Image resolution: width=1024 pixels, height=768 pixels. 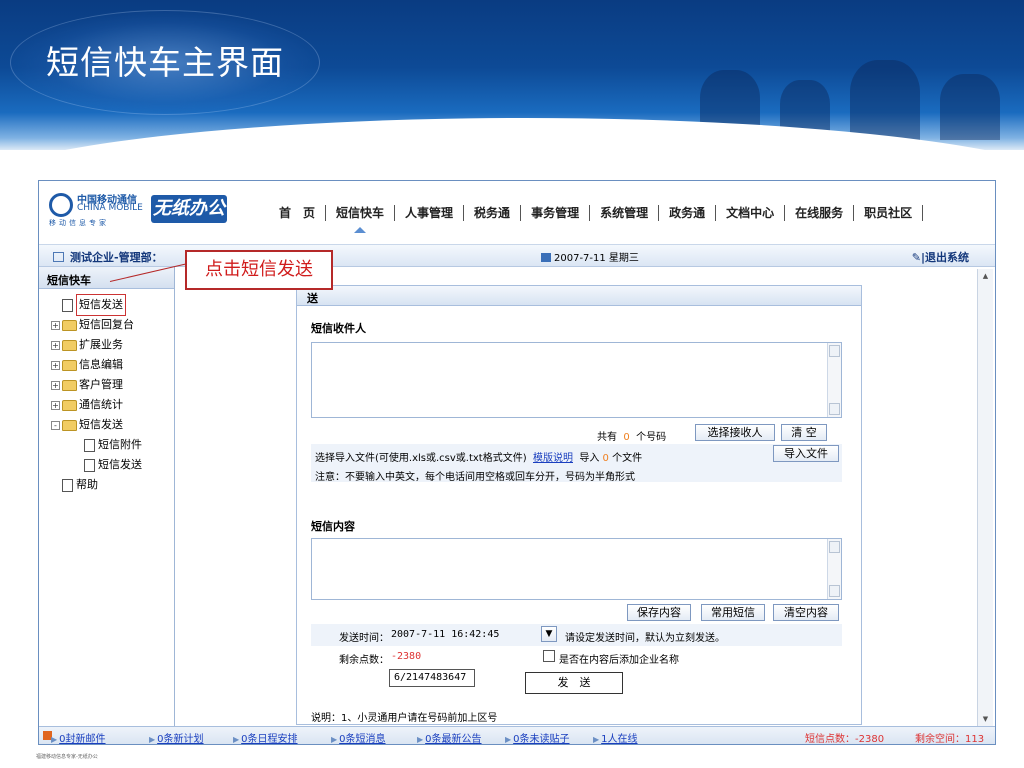 What do you see at coordinates (556, 213) in the screenshot?
I see `nav-item-4: 事务管理` at bounding box center [556, 213].